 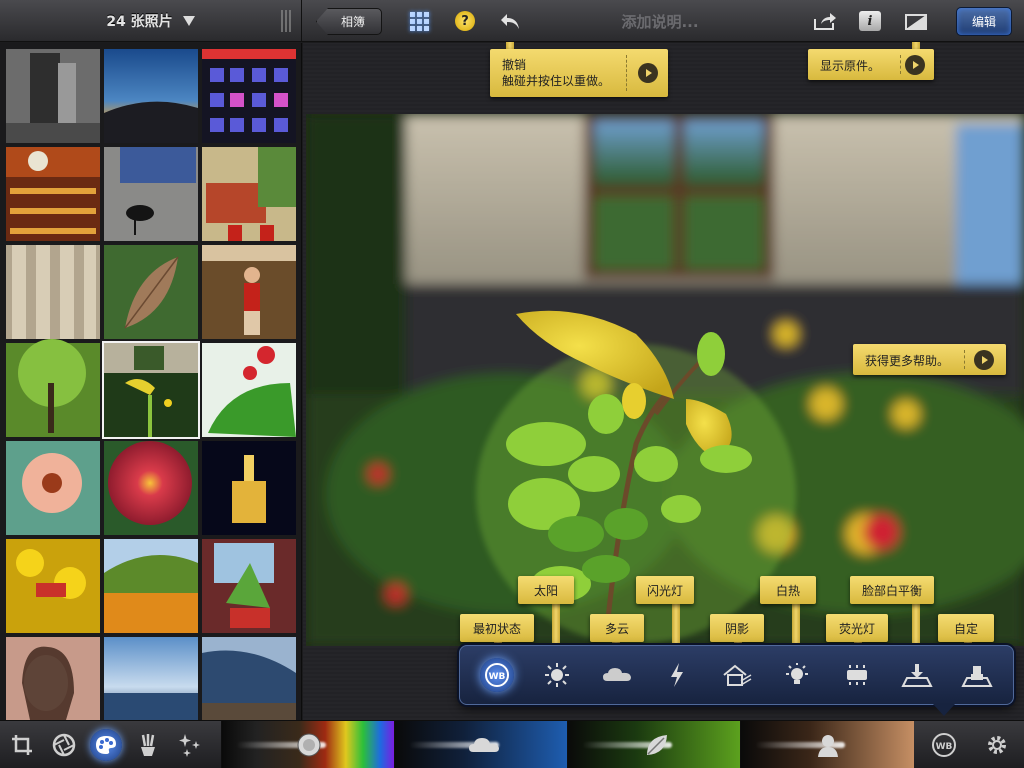 I want to click on foliage-leaf-slider, so click(x=653, y=744).